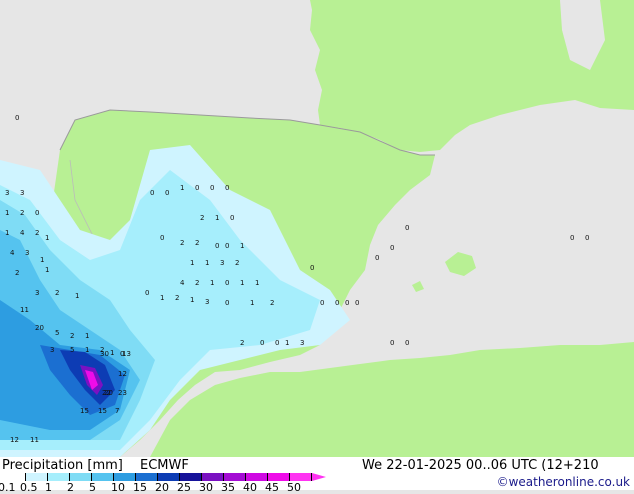 Image resolution: width=634 pixels, height=494 pixels. I want to click on rain-value-label: 15, so click(102, 411).